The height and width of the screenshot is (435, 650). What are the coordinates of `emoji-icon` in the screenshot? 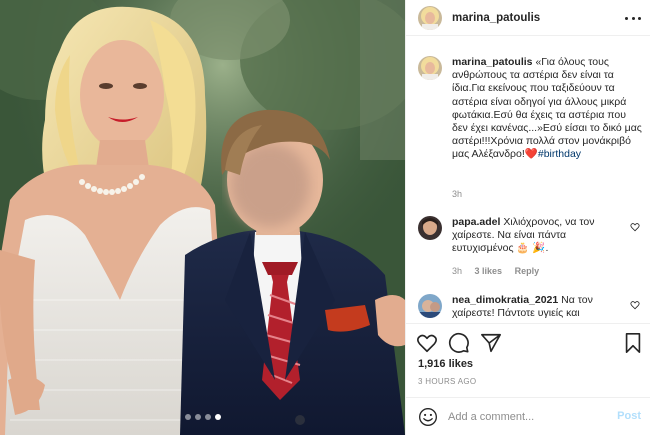 It's located at (428, 417).